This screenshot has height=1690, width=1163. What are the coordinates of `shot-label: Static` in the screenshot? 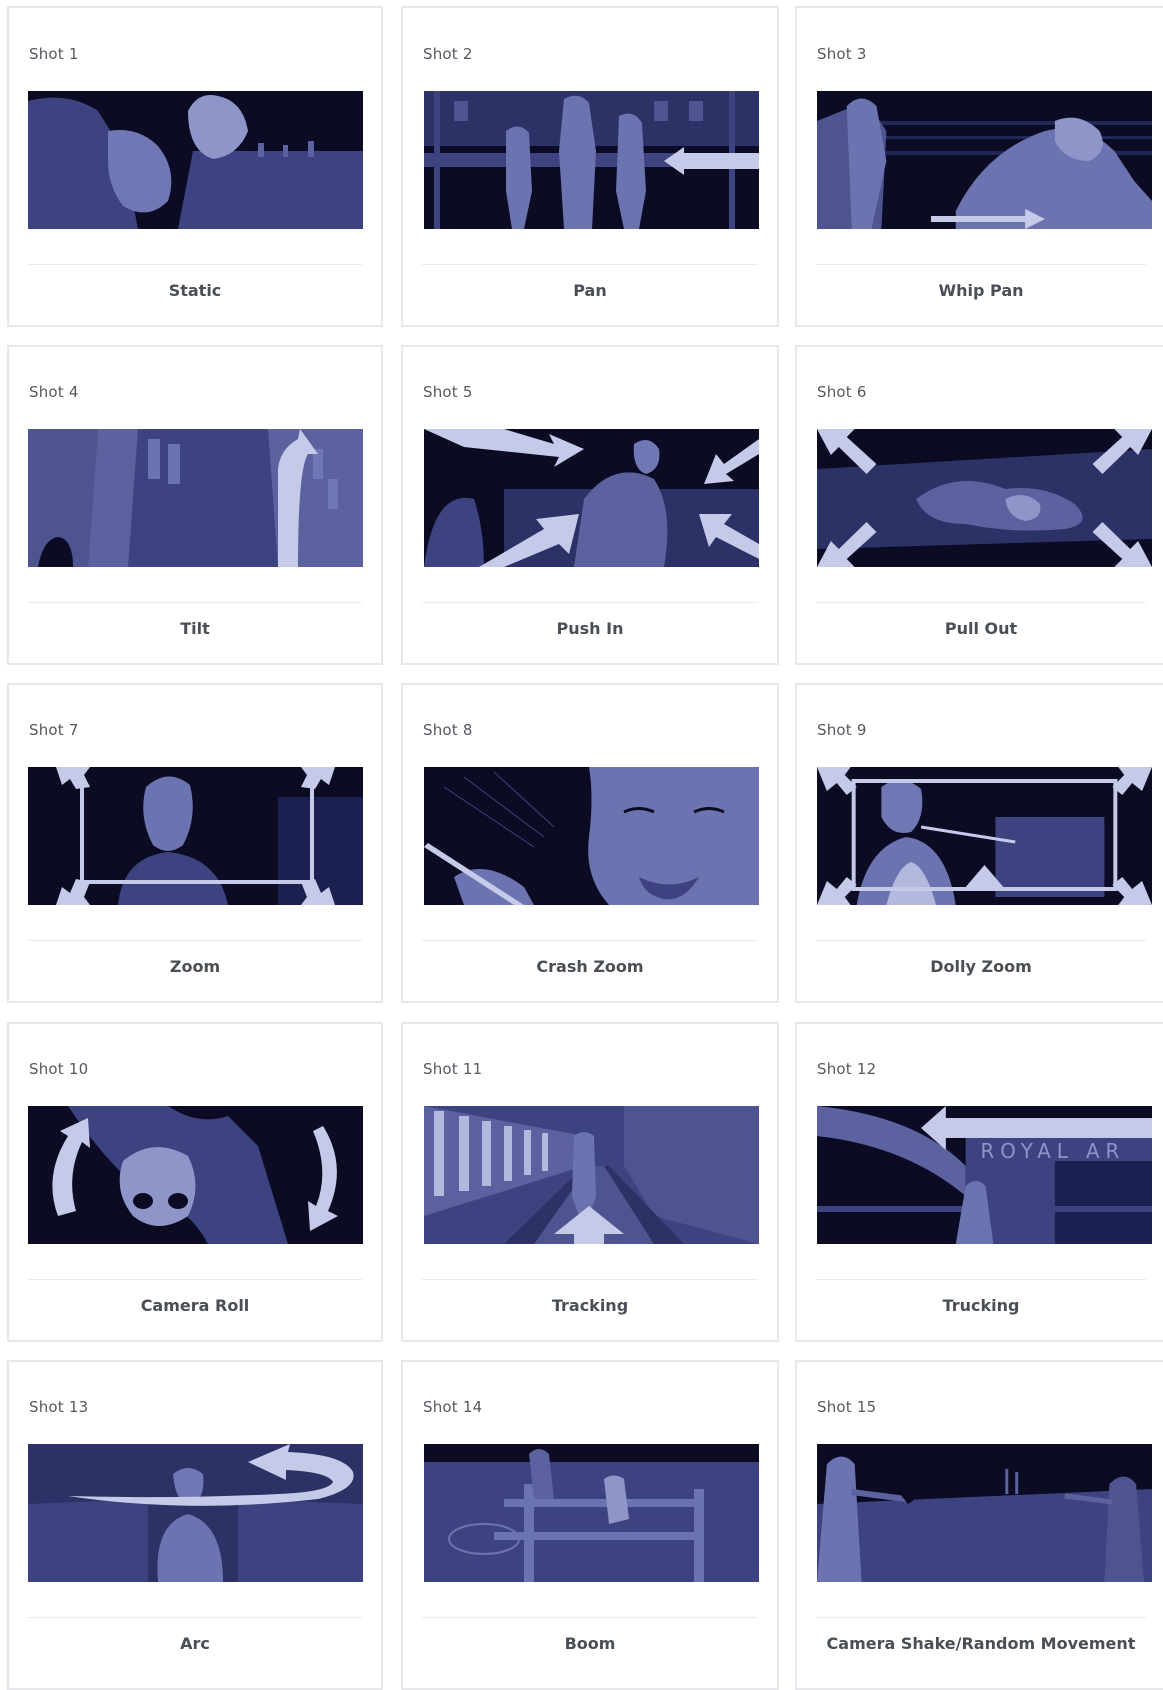 It's located at (195, 290).